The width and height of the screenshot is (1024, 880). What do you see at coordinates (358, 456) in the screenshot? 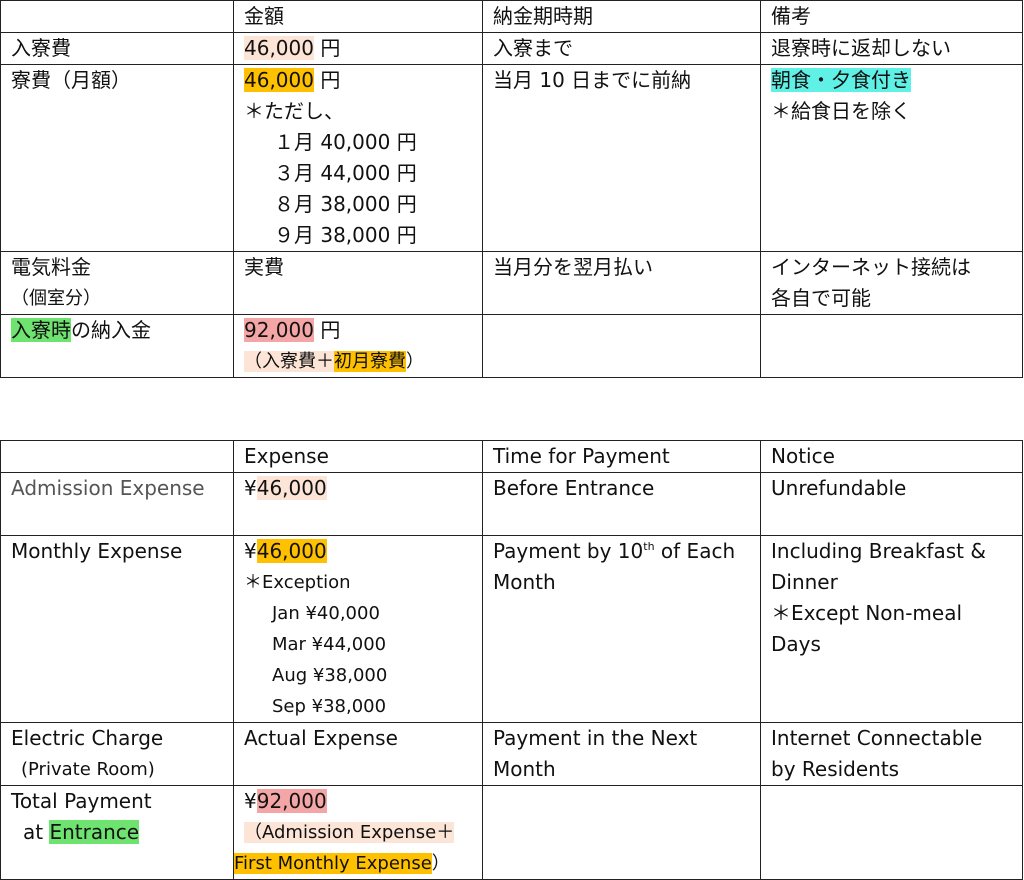
I see `header-cell-expense: Expense` at bounding box center [358, 456].